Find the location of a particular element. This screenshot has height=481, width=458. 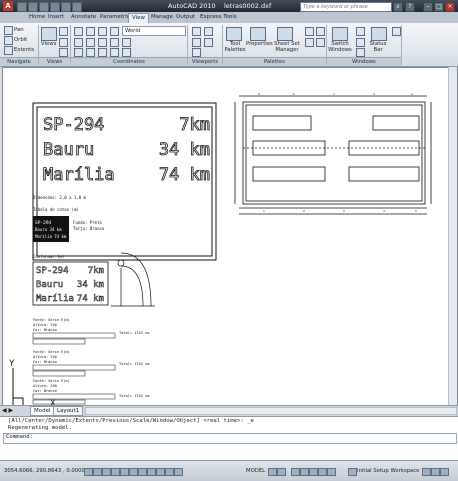

pan-icon is located at coordinates (8, 30).